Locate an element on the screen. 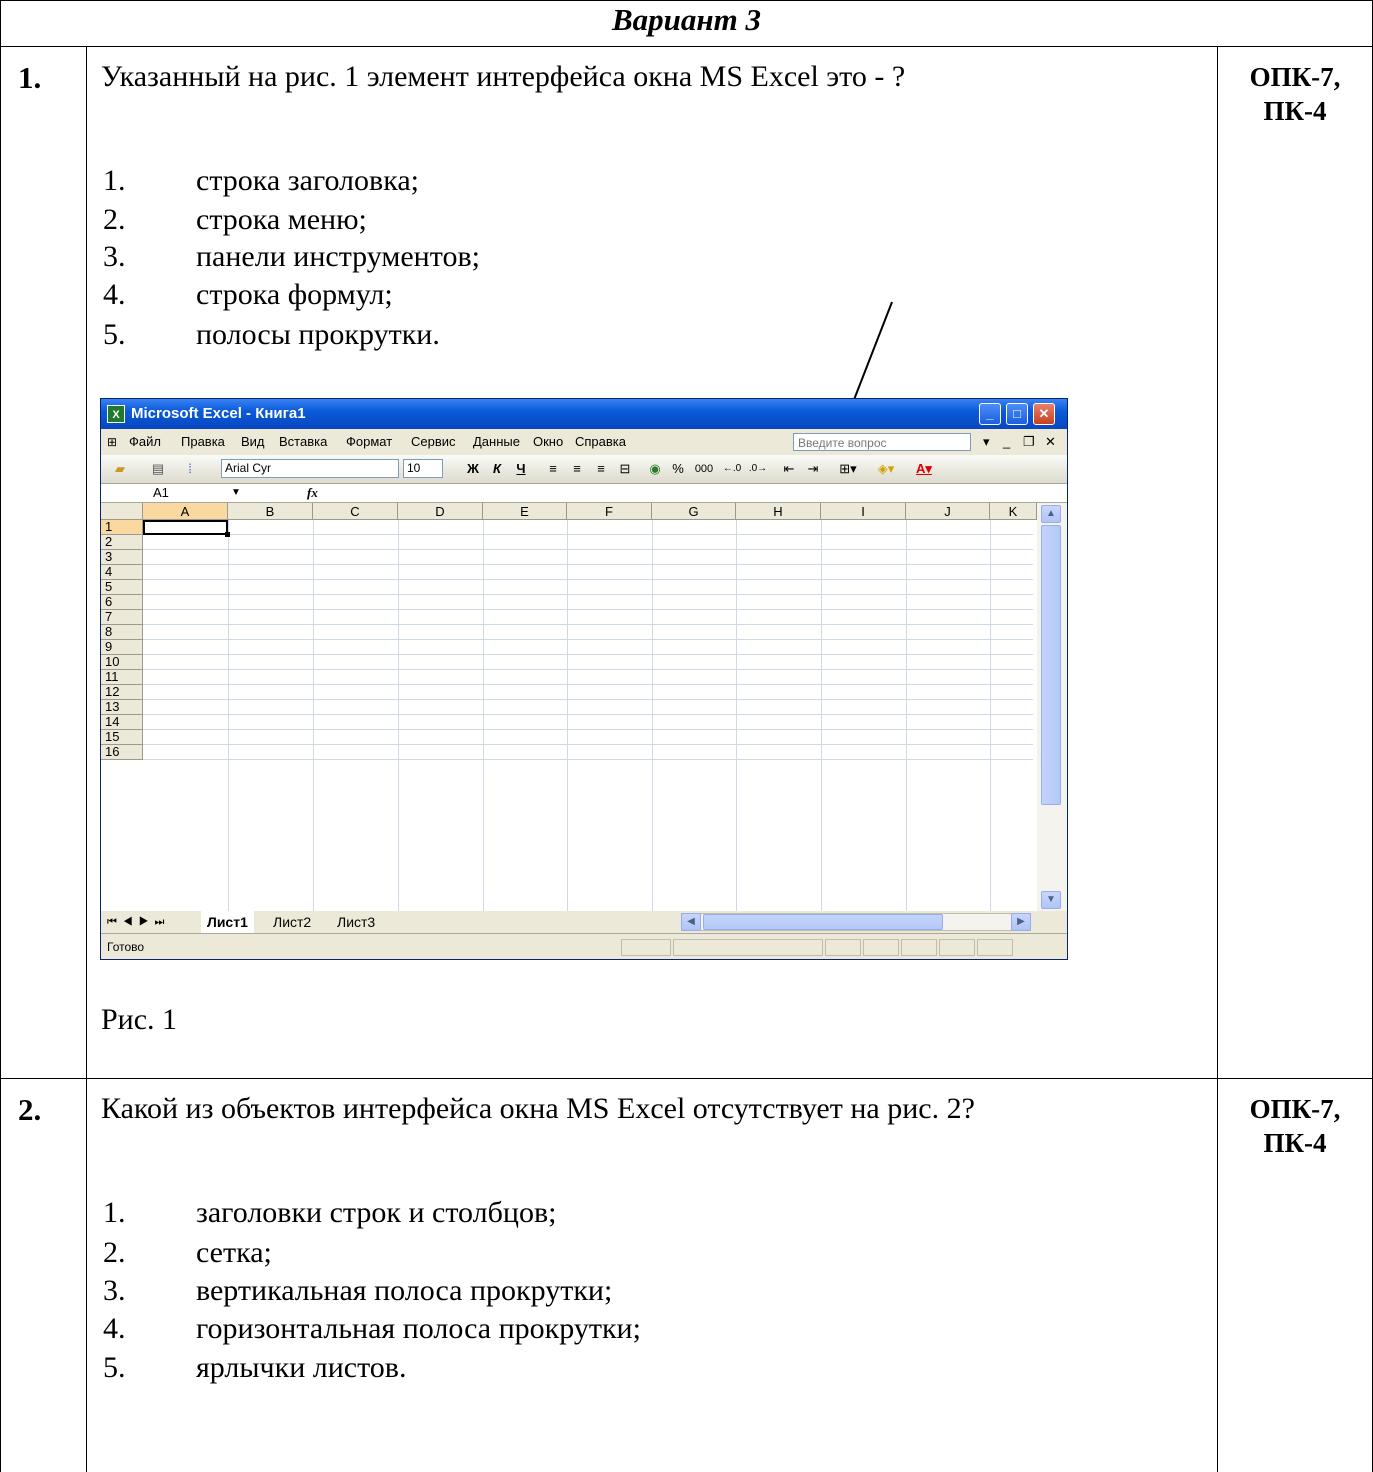 The image size is (1373, 1472). underline-button: Ч is located at coordinates (521, 469).